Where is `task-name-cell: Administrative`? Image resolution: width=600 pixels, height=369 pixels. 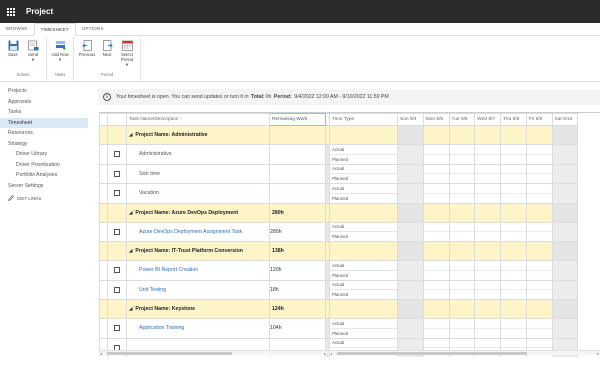 task-name-cell: Administrative is located at coordinates (198, 154).